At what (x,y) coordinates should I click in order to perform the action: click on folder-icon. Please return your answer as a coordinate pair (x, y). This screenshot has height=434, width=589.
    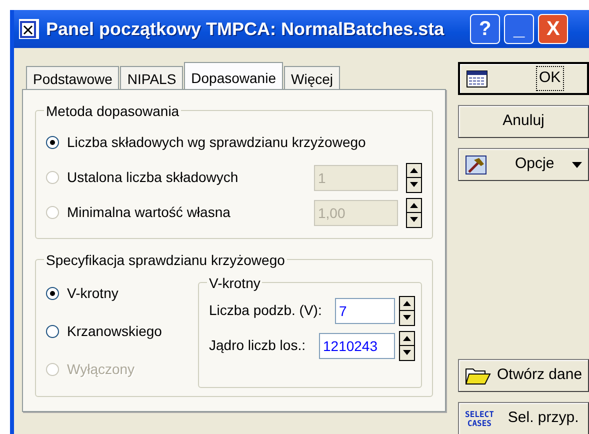
    Looking at the image, I should click on (478, 376).